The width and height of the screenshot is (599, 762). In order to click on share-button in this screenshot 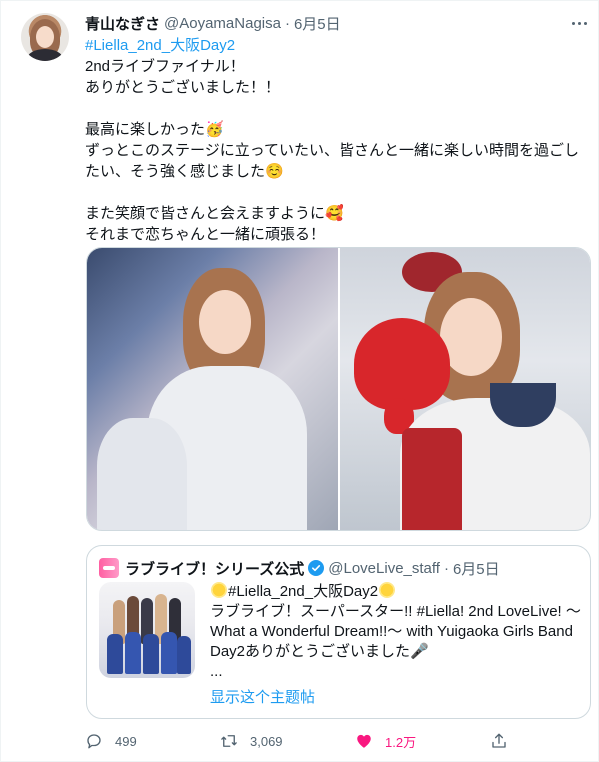, I will do `click(505, 741)`.